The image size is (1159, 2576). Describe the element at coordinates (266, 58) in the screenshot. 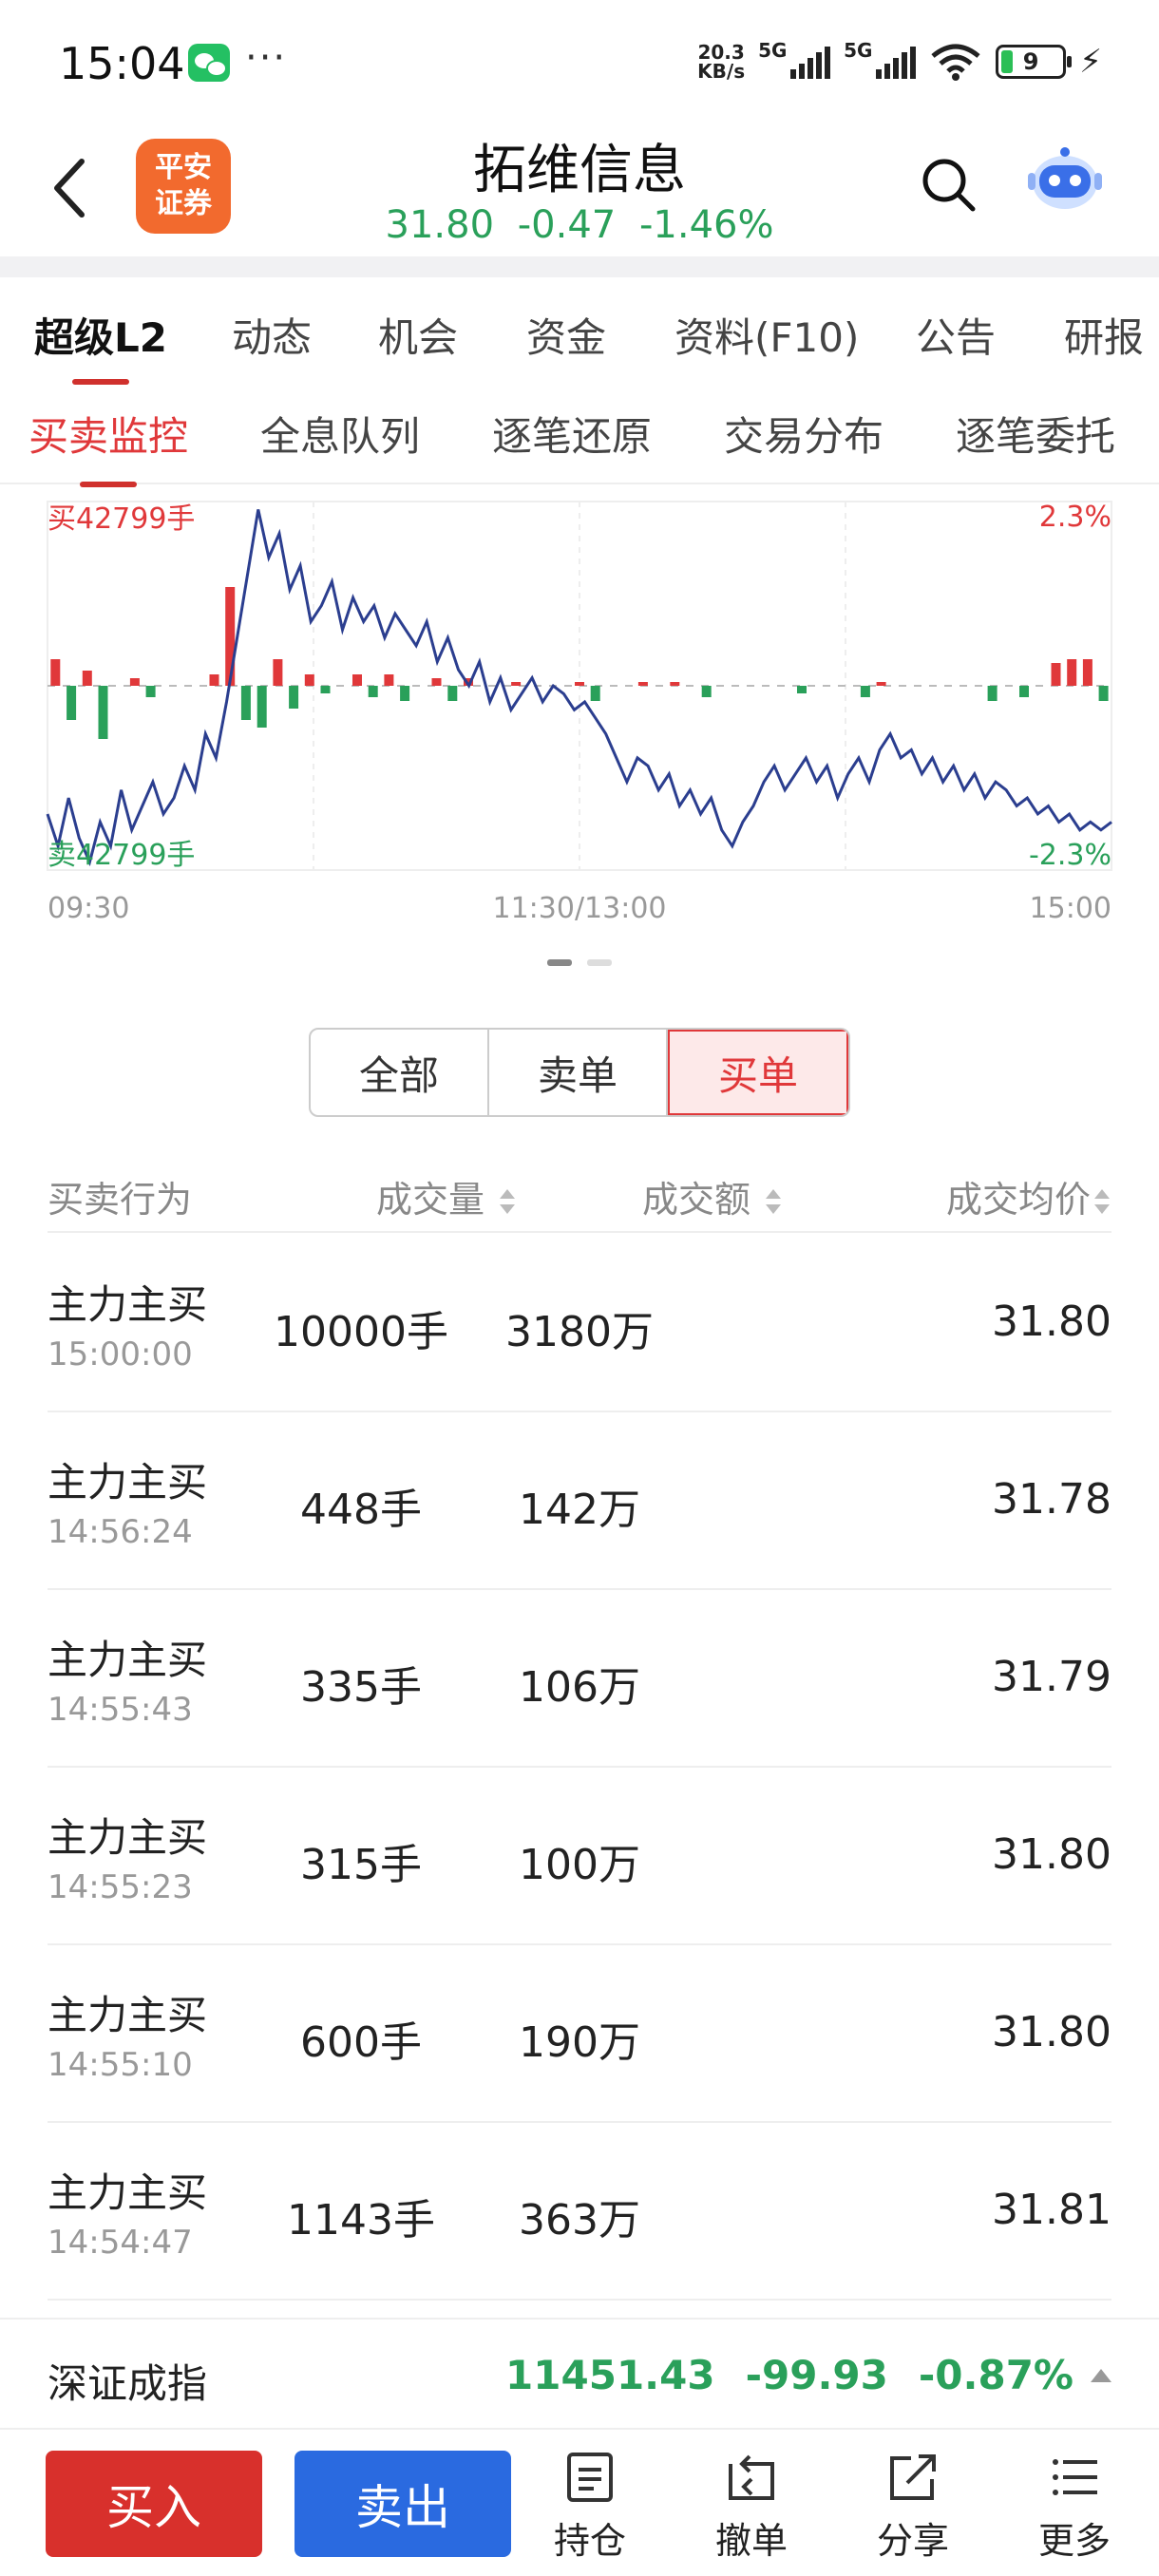

I see `more-notifications-icon: ···` at that location.